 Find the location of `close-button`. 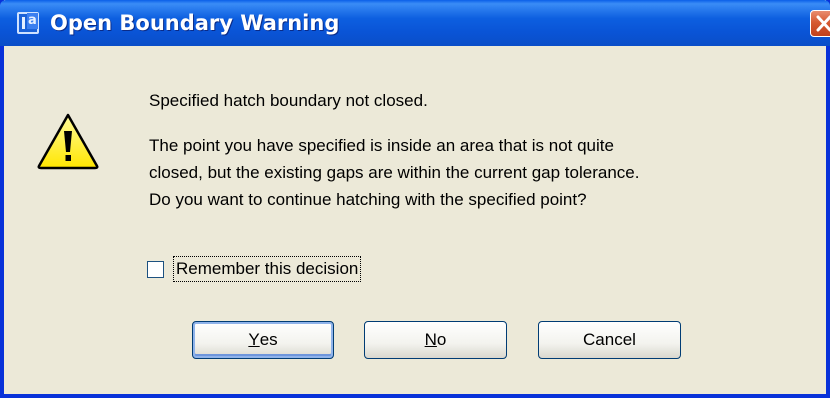

close-button is located at coordinates (820, 23).